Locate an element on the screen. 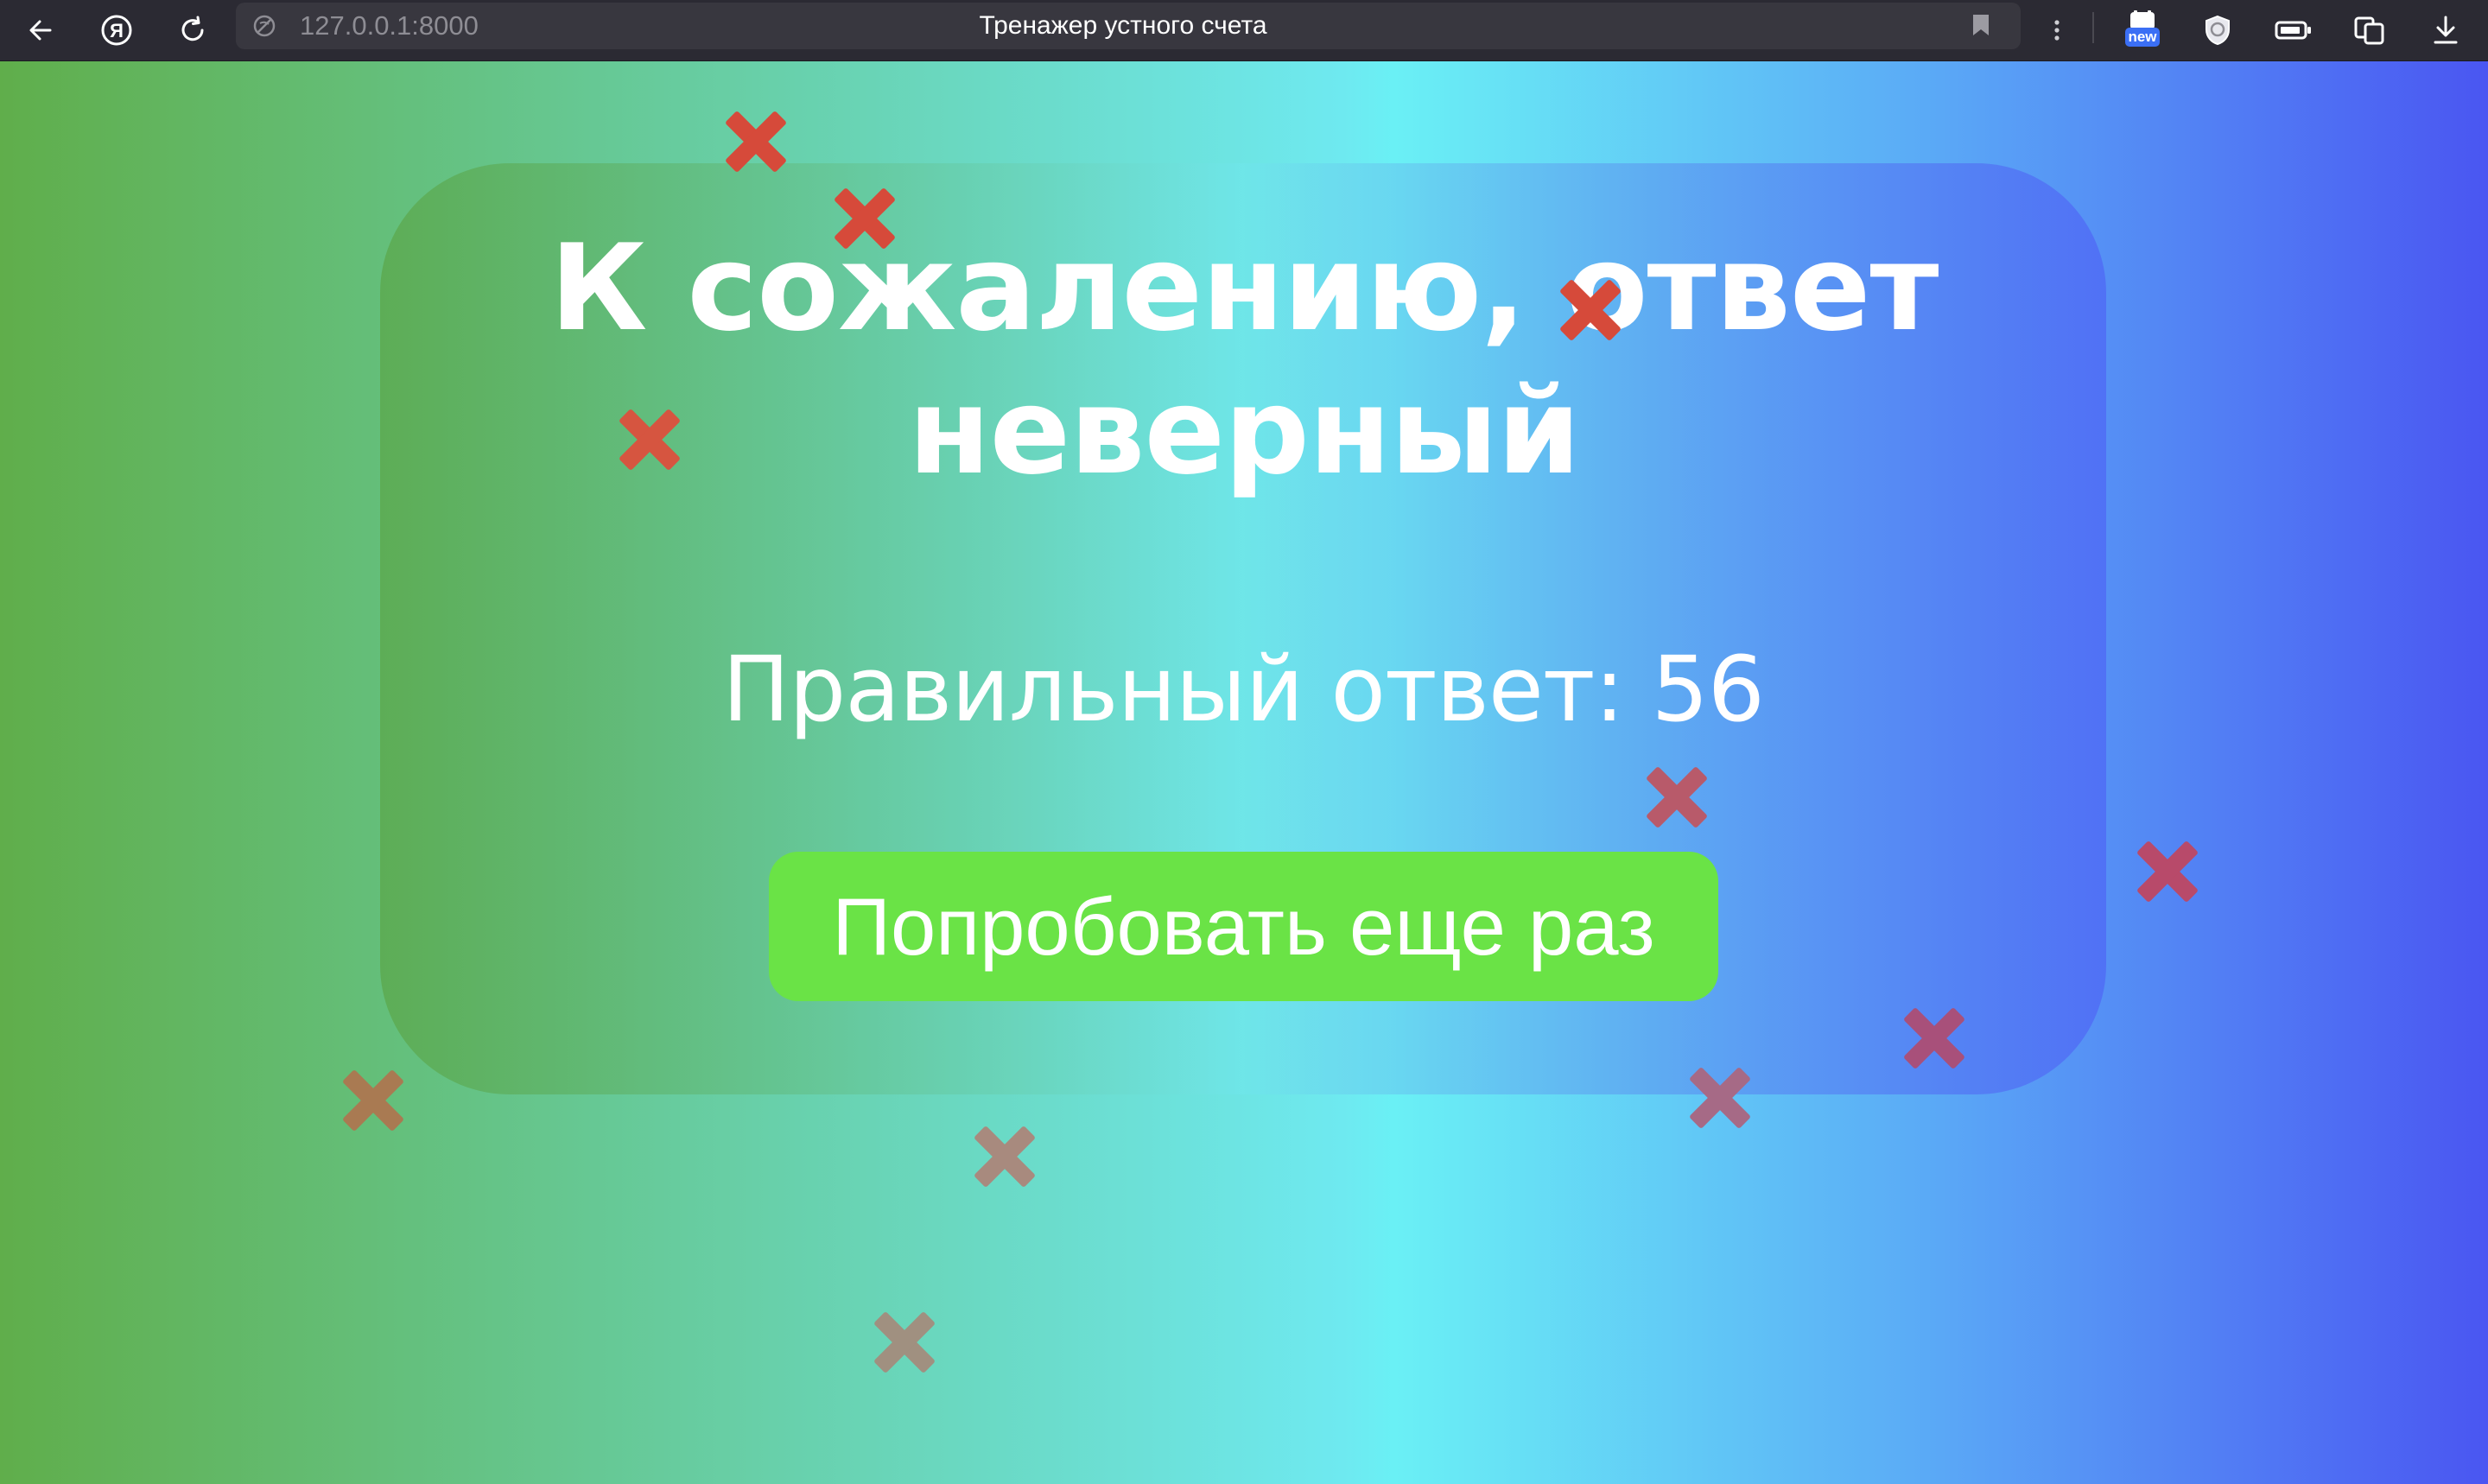 The image size is (2488, 1484). arrow-left-icon is located at coordinates (40, 30).